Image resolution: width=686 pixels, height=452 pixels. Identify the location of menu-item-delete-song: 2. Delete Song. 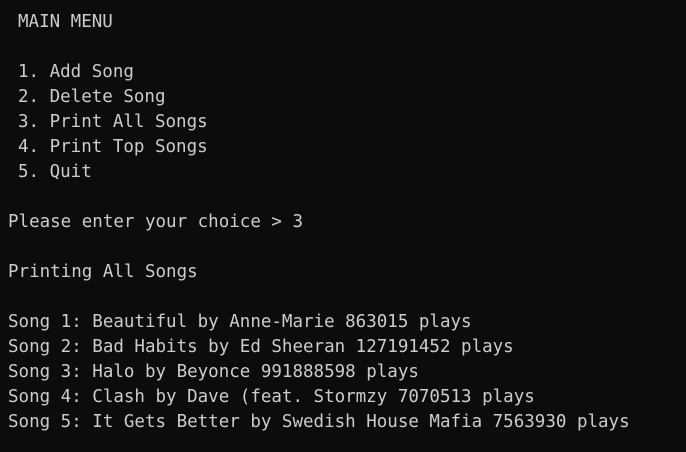
(92, 97).